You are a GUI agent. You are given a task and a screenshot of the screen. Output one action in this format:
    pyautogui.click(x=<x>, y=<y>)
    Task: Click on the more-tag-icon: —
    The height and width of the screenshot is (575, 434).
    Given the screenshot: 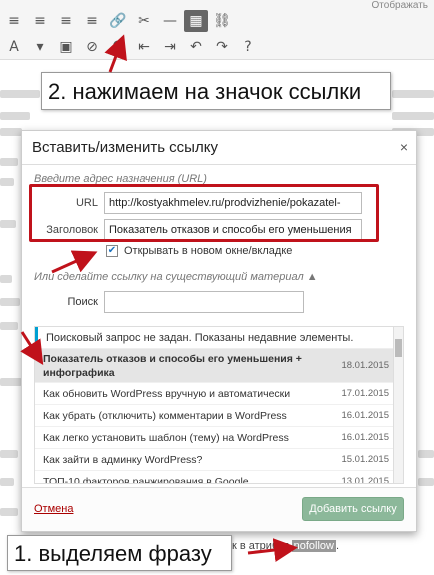 What is the action you would take?
    pyautogui.click(x=170, y=21)
    